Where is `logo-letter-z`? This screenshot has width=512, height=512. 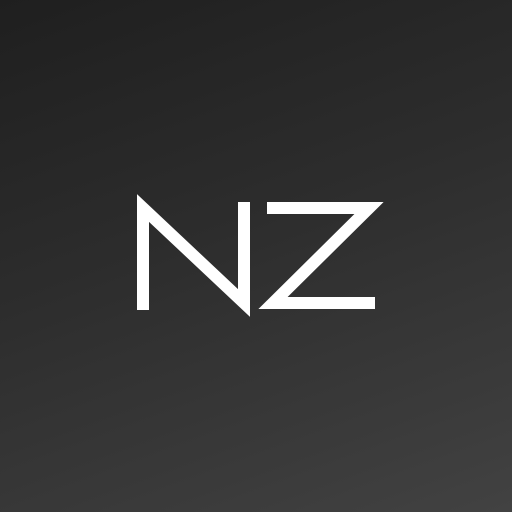
logo-letter-z is located at coordinates (321, 255).